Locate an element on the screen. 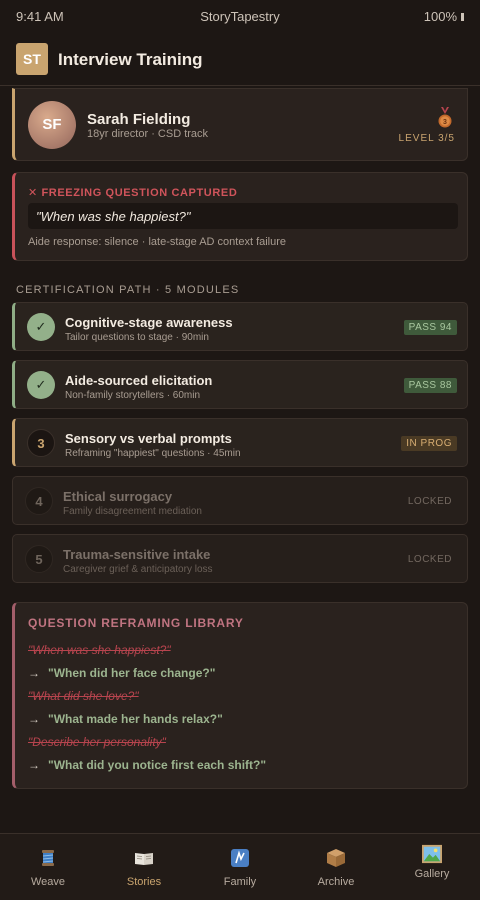 The image size is (480, 900). trainee-subtitle: 18yr director · CSD track is located at coordinates (148, 134).